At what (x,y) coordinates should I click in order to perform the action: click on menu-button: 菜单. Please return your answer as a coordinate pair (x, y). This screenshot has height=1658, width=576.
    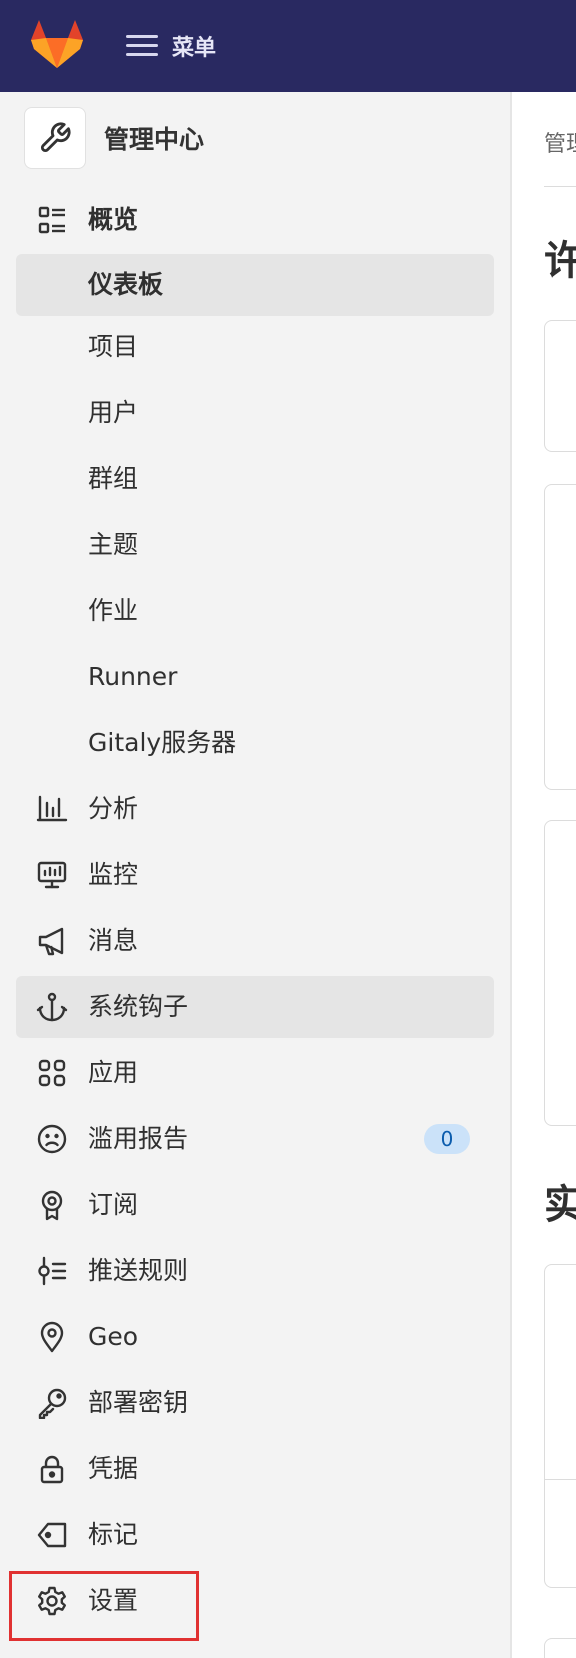
    Looking at the image, I should click on (171, 46).